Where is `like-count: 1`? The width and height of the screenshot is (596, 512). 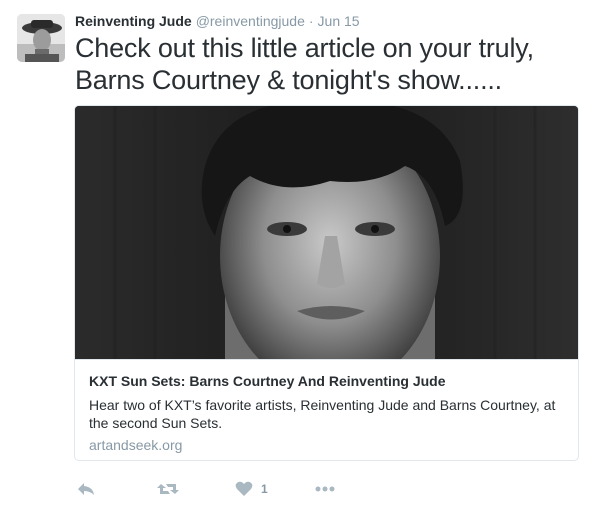
like-count: 1 is located at coordinates (264, 489).